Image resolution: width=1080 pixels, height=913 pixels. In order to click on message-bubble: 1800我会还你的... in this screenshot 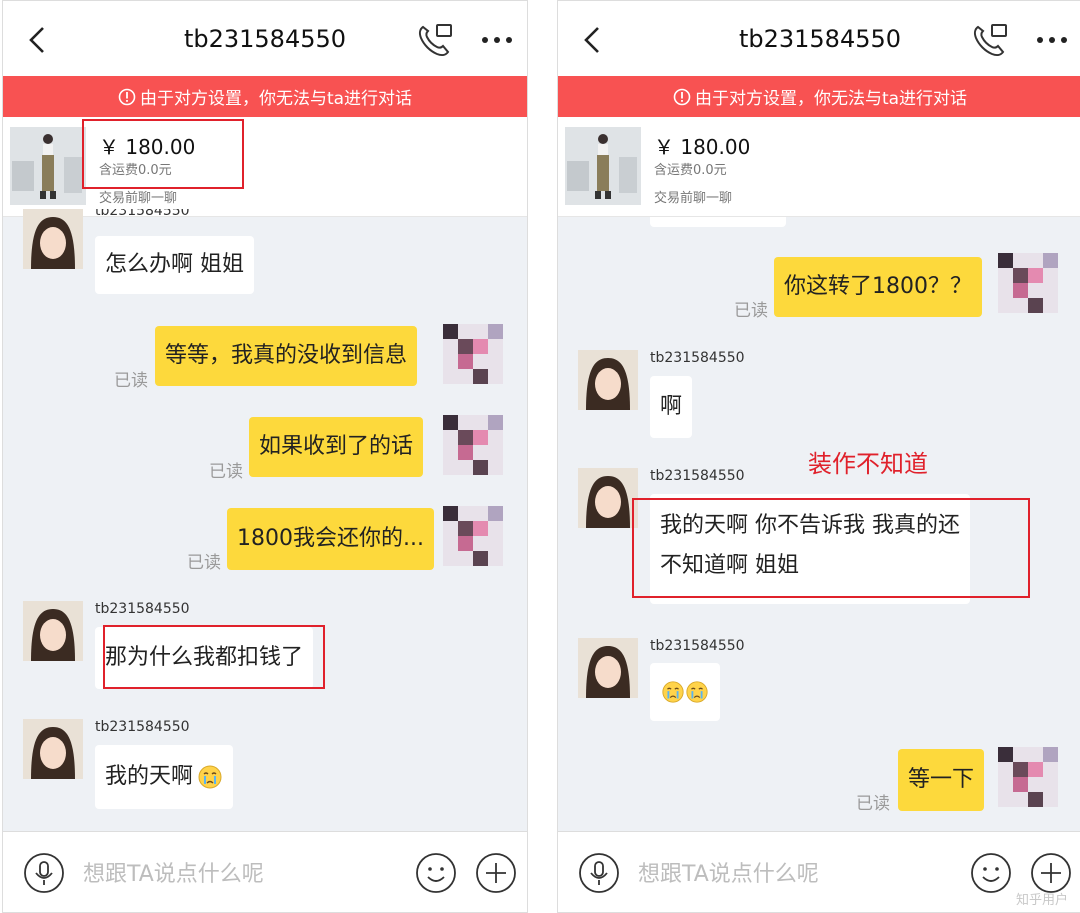, I will do `click(330, 539)`.